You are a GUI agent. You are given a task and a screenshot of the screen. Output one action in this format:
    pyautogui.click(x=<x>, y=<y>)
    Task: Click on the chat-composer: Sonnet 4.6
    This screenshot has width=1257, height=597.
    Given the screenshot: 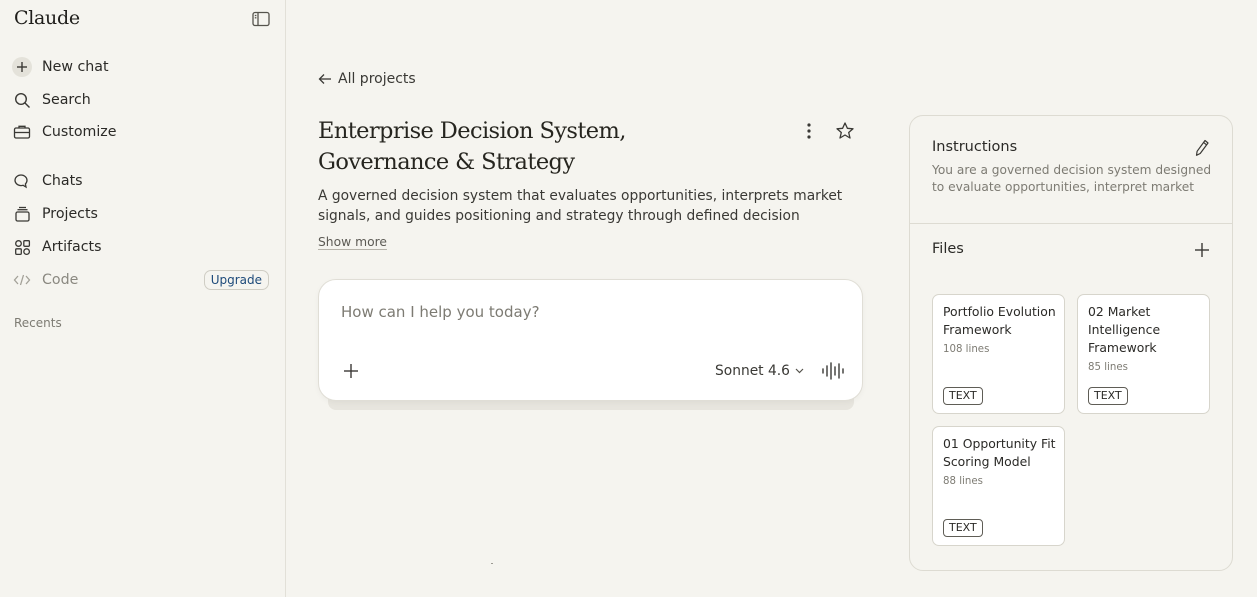 What is the action you would take?
    pyautogui.click(x=590, y=340)
    